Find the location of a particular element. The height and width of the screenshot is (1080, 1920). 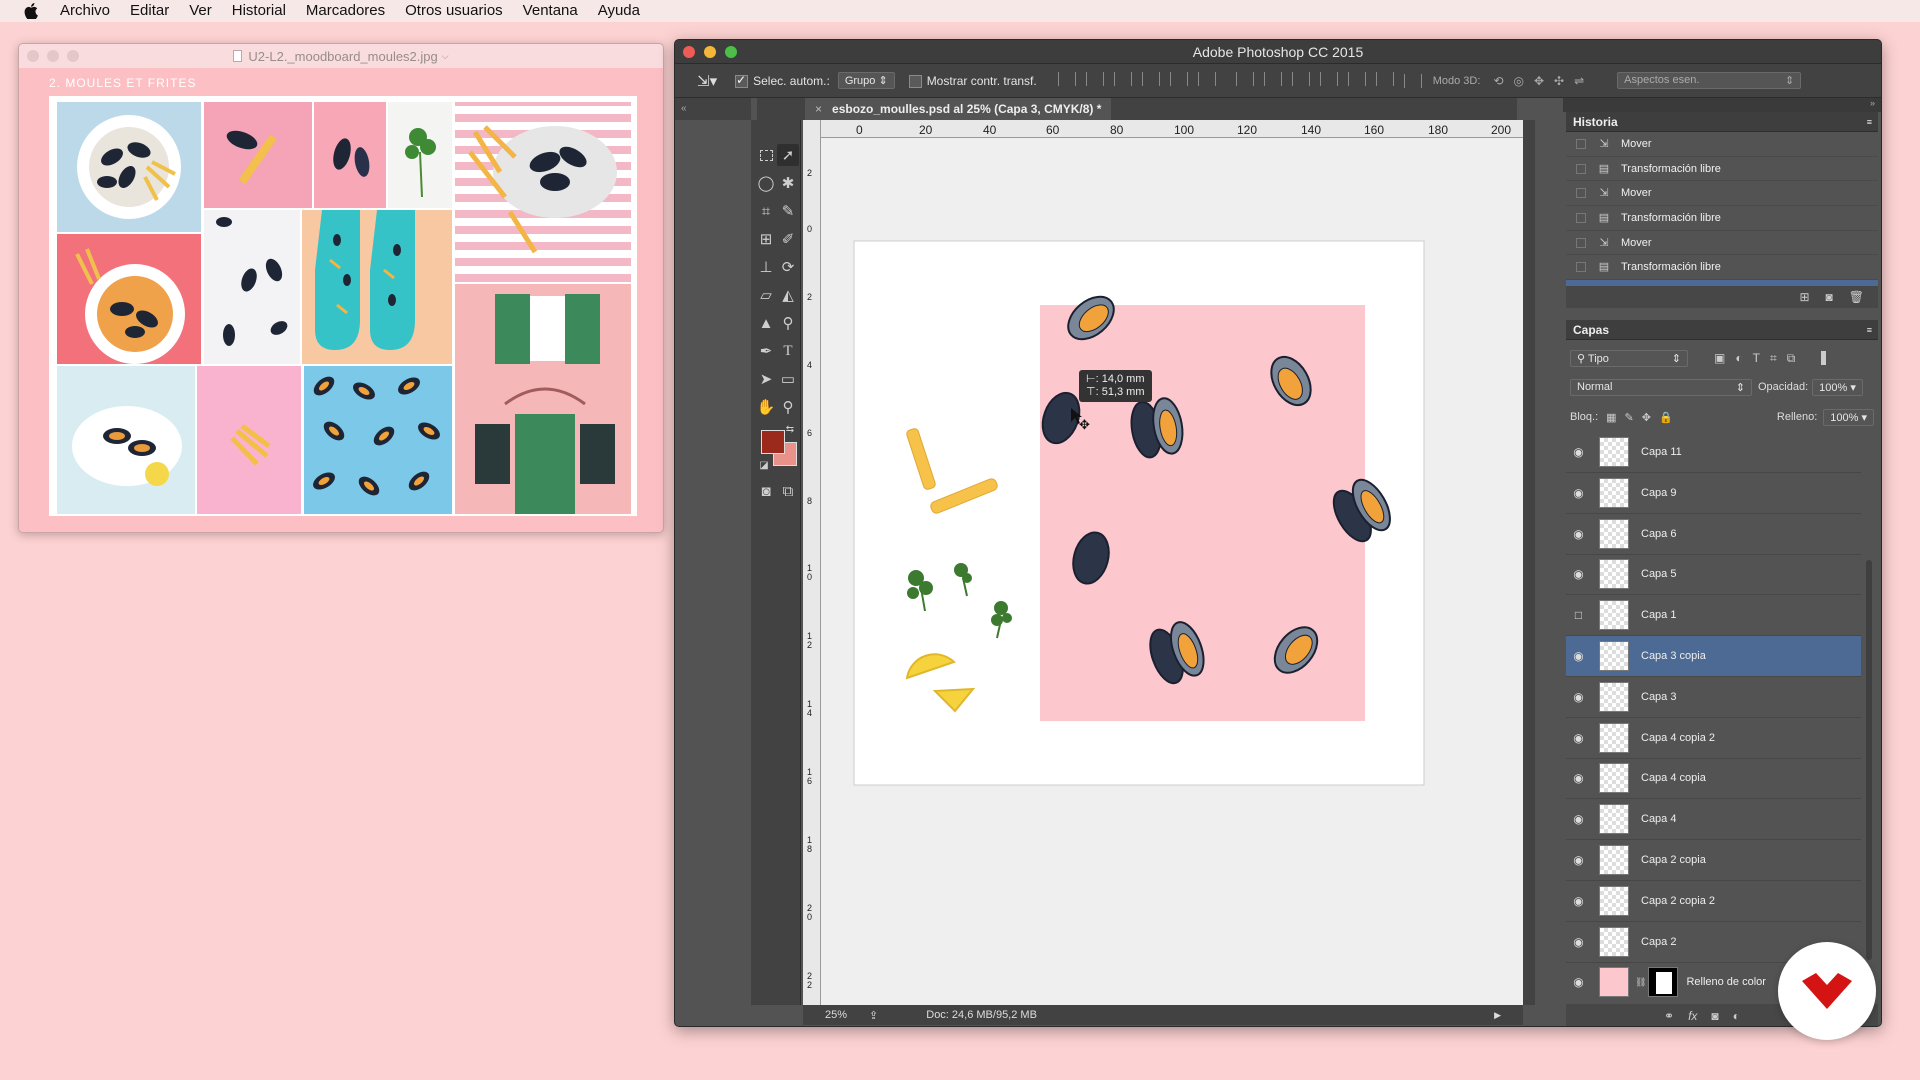

layer-row: ◉ Capa 4 copia 2 is located at coordinates (1713, 738).